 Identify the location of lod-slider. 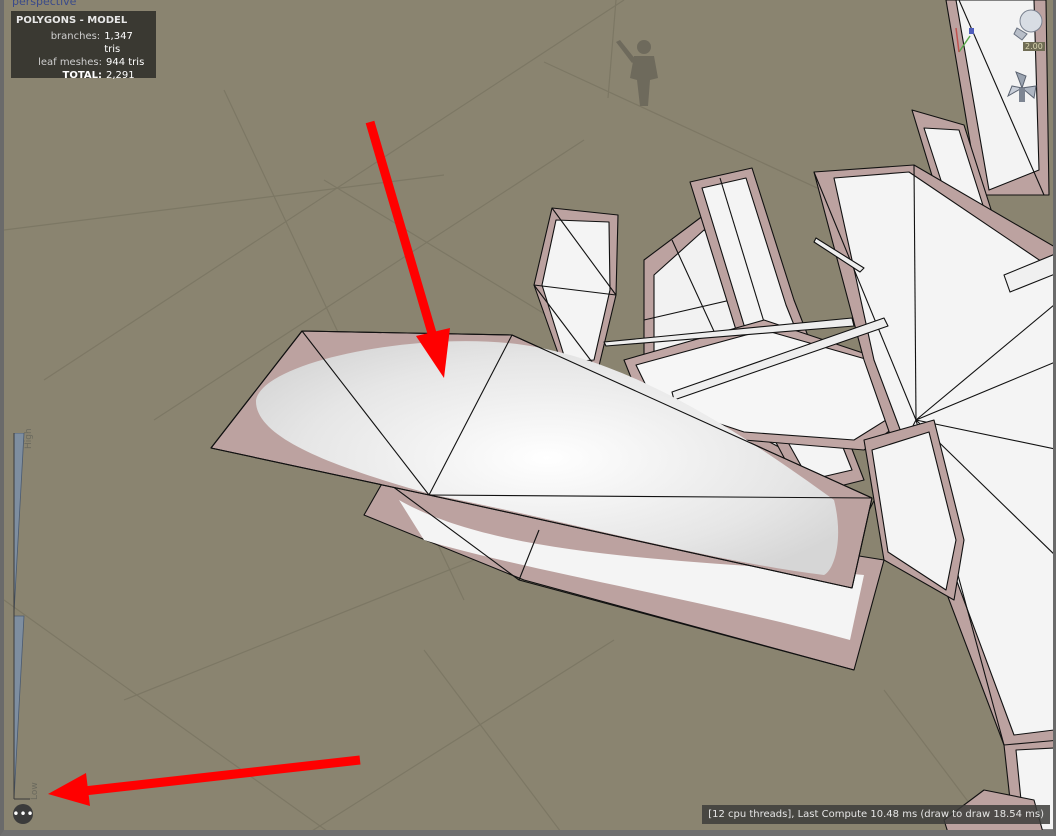
(27, 617).